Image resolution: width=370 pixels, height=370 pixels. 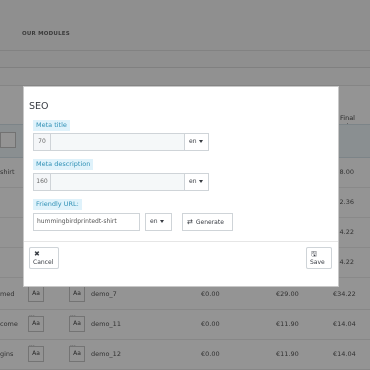 I want to click on meta-description-input, so click(x=119, y=182).